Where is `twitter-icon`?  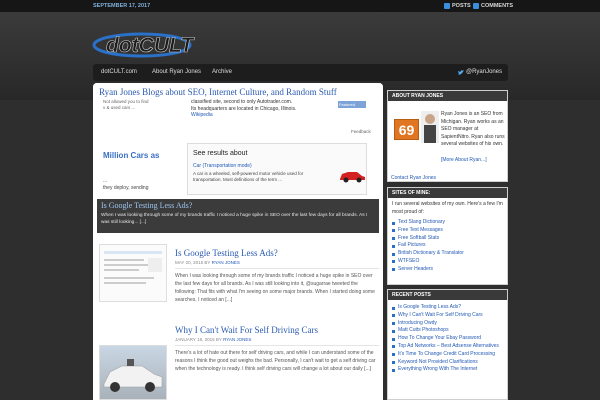
twitter-icon is located at coordinates (461, 72).